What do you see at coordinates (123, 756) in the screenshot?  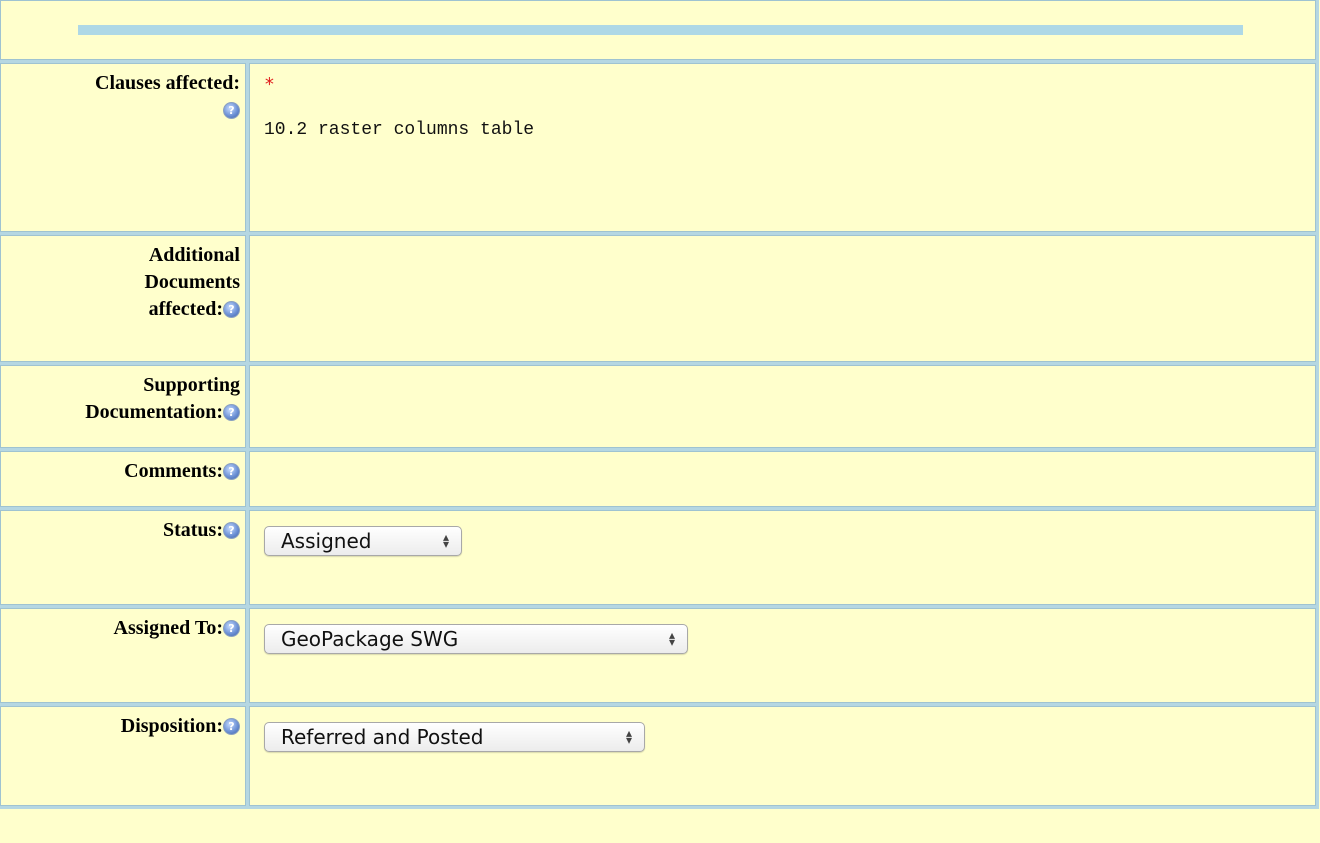 I see `disposition-label-cell: Disposition:?` at bounding box center [123, 756].